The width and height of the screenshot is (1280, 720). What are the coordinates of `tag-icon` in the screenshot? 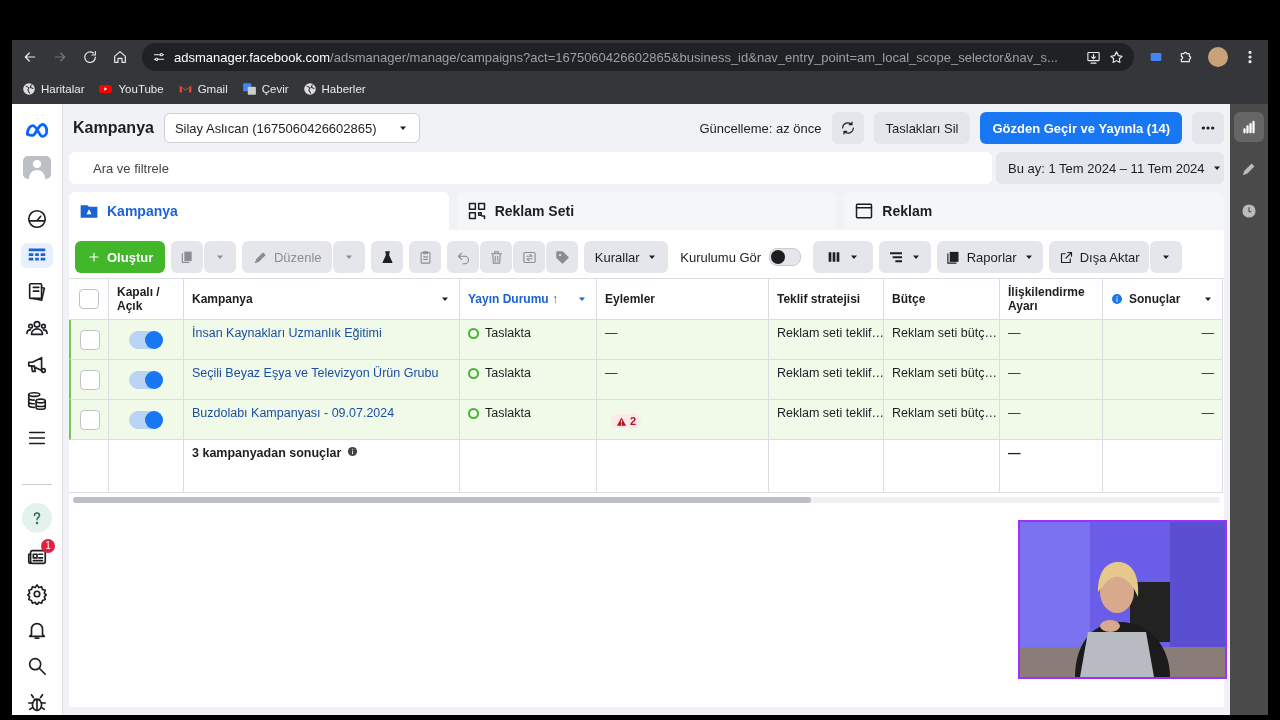 It's located at (562, 257).